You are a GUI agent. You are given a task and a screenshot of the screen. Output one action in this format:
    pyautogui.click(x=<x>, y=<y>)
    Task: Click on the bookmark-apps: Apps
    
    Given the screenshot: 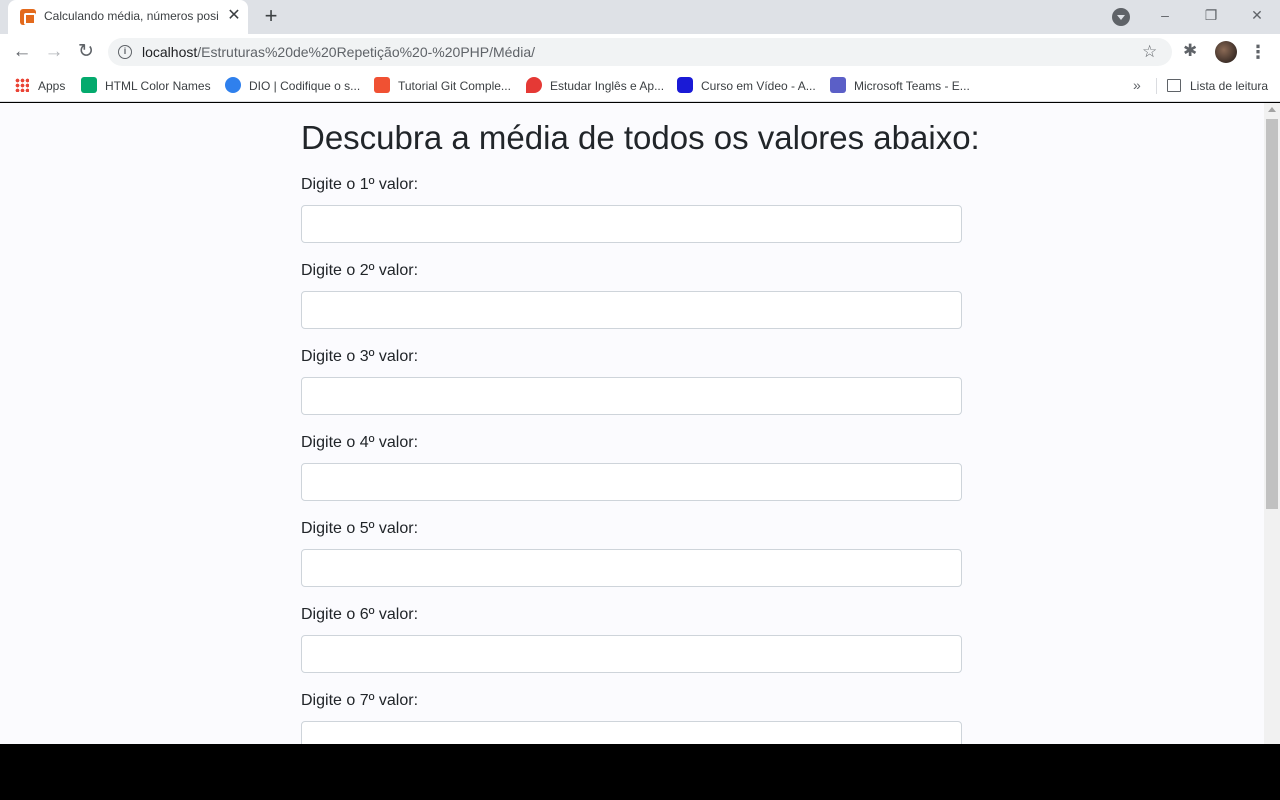 What is the action you would take?
    pyautogui.click(x=40, y=86)
    